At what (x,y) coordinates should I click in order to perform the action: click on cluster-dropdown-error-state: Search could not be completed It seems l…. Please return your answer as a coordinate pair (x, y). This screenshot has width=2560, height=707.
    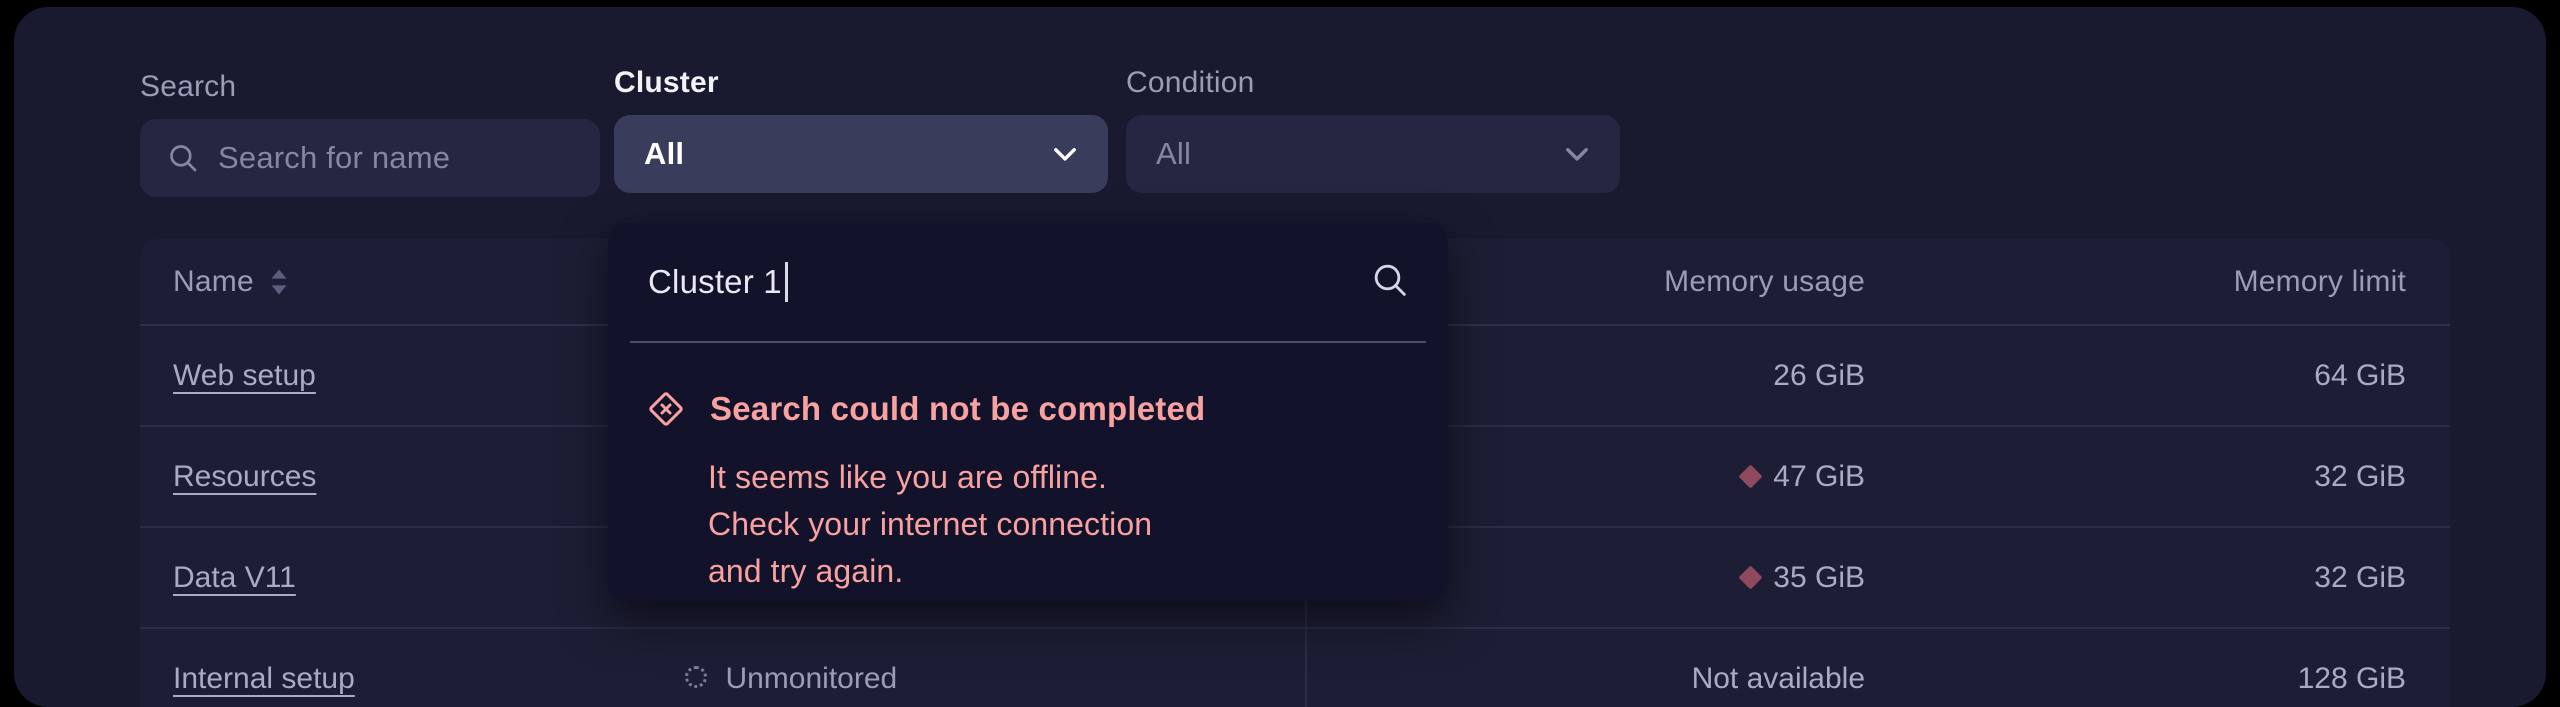
    Looking at the image, I should click on (1028, 469).